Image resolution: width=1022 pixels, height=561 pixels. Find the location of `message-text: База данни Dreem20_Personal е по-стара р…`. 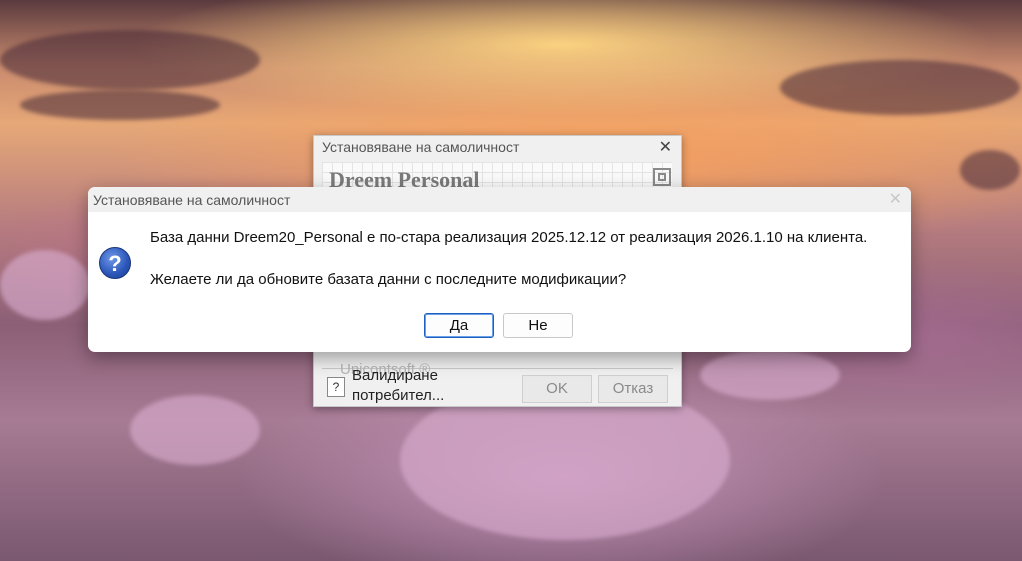

message-text: База данни Dreem20_Personal е по-стара р… is located at coordinates (509, 237).